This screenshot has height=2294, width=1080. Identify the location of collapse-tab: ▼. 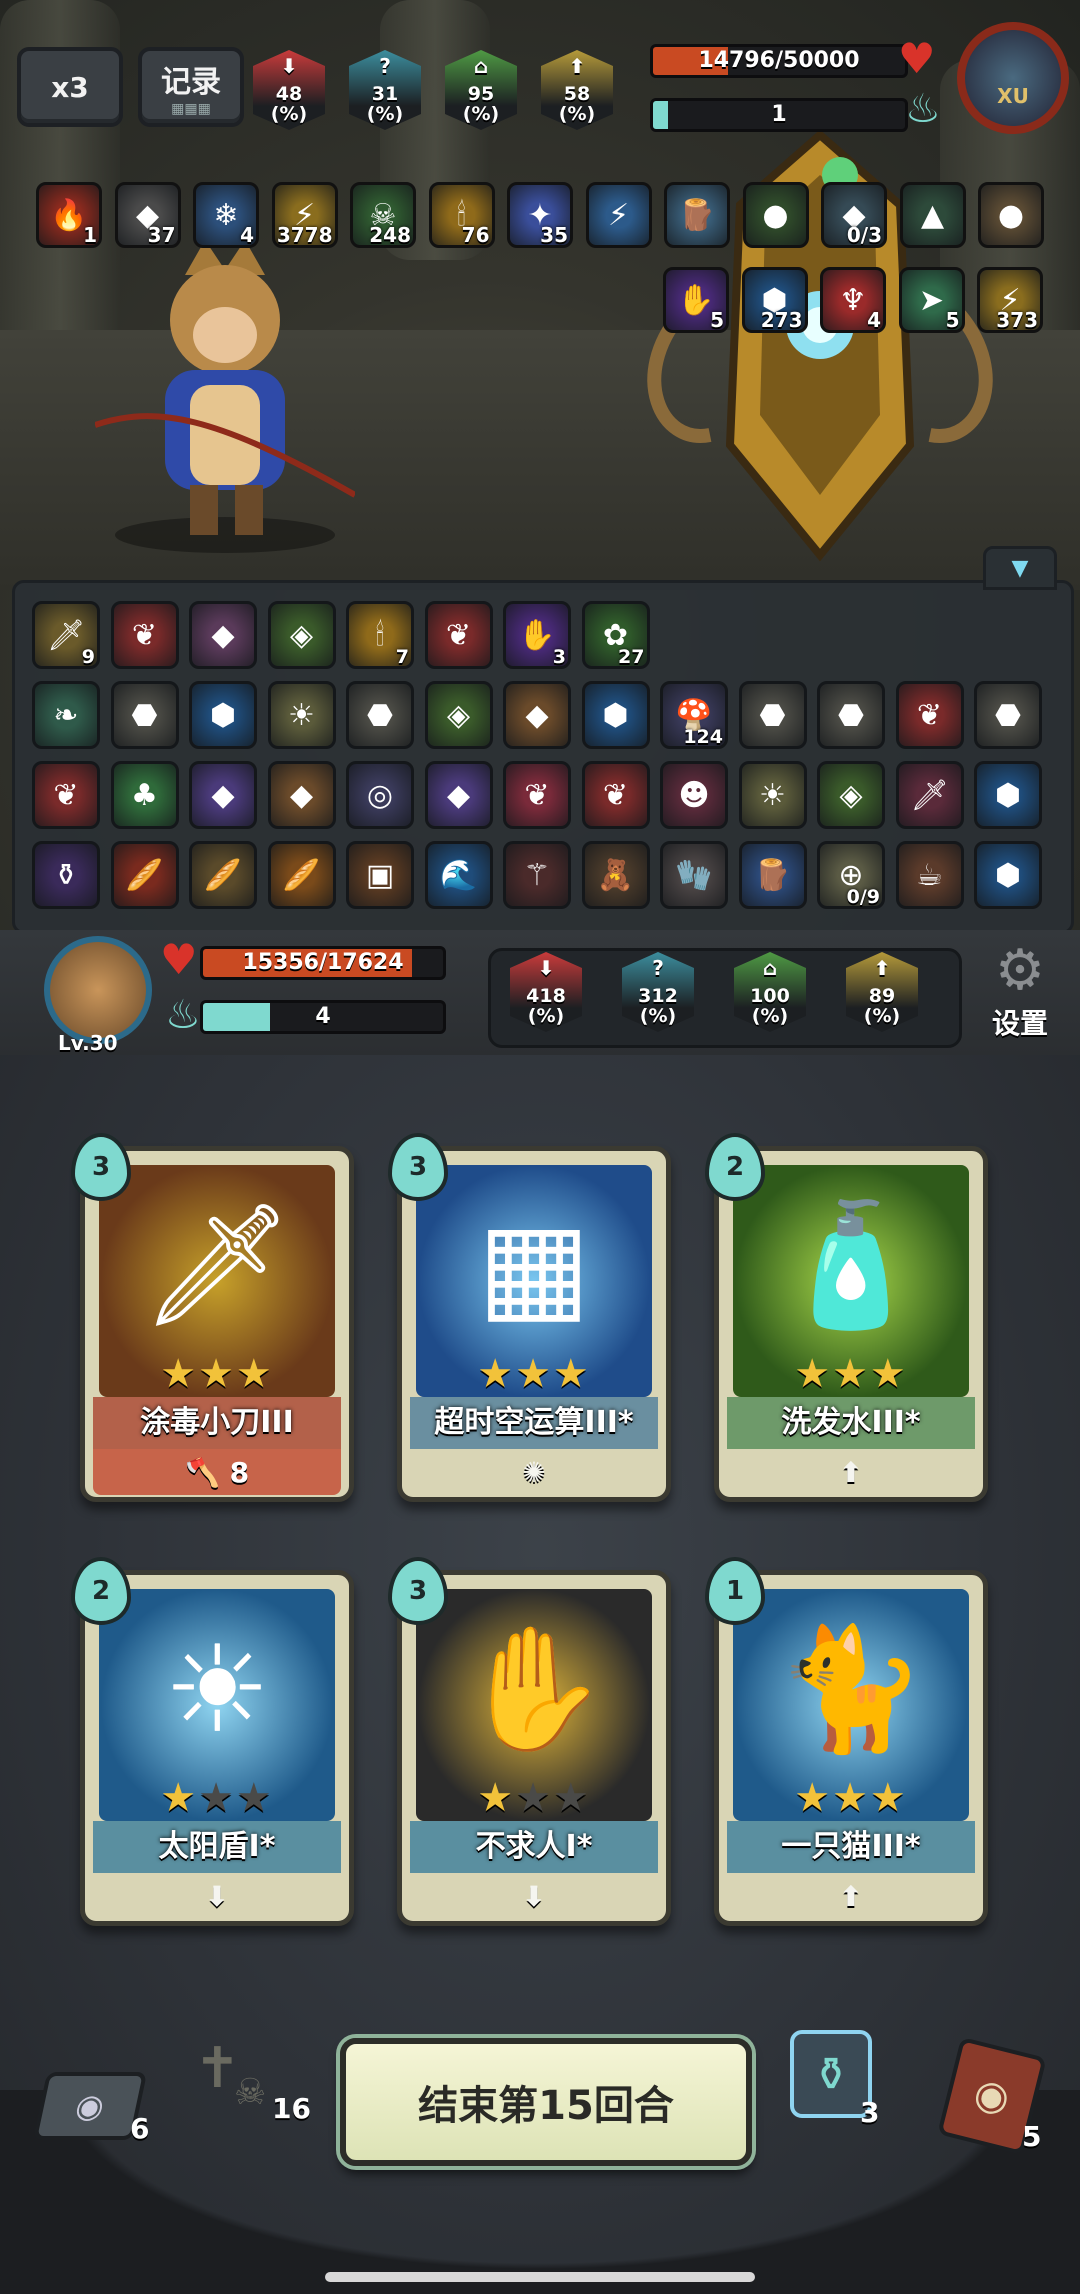
(1020, 568).